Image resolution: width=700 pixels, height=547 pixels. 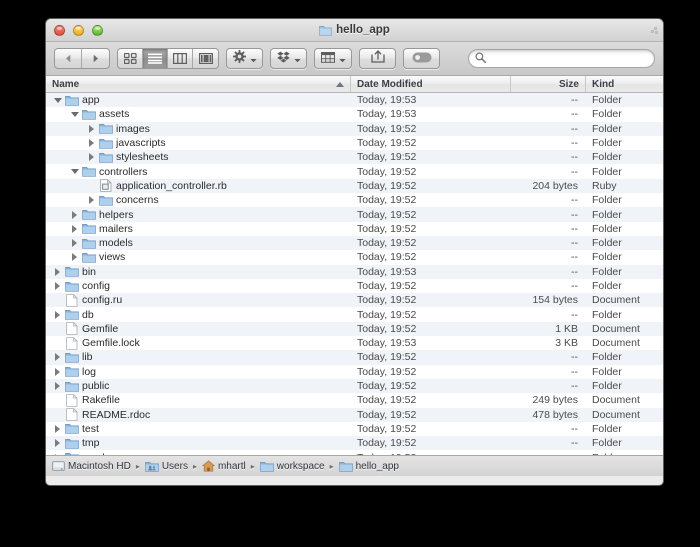 What do you see at coordinates (354, 243) in the screenshot?
I see `table-row: models Today, 19:52 -- Folder` at bounding box center [354, 243].